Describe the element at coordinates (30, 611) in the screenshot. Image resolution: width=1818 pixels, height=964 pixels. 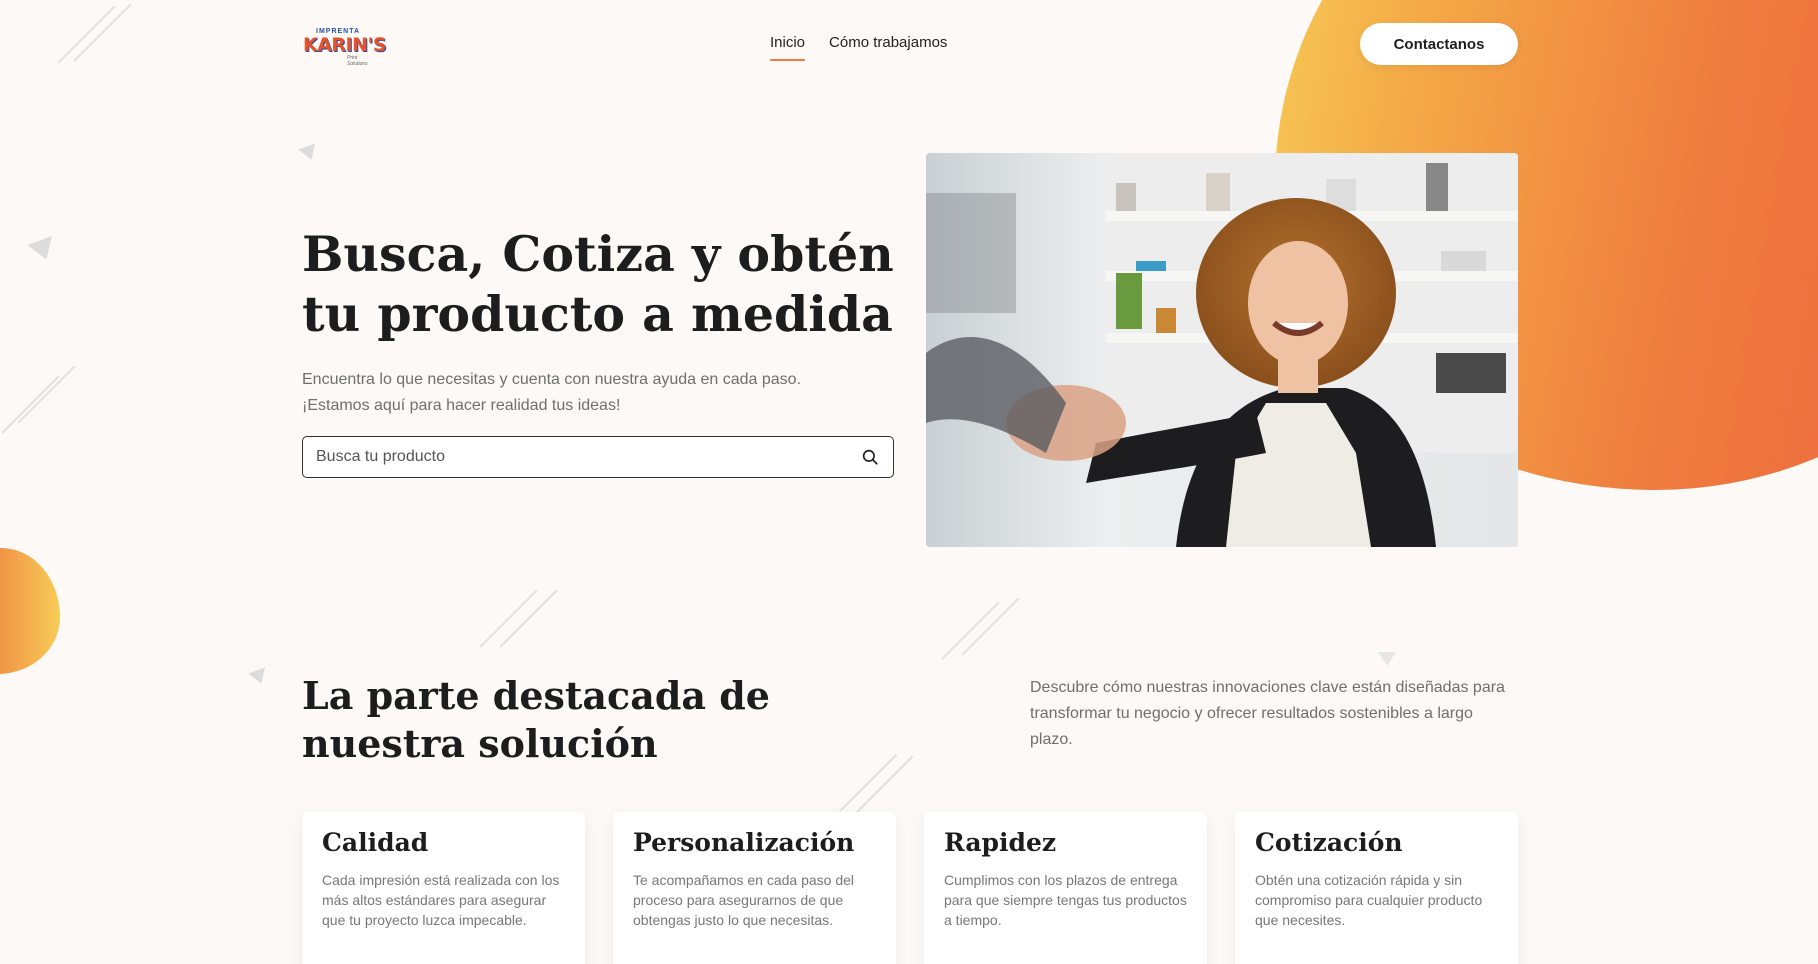
I see `decorative-gradient-blob-left` at that location.